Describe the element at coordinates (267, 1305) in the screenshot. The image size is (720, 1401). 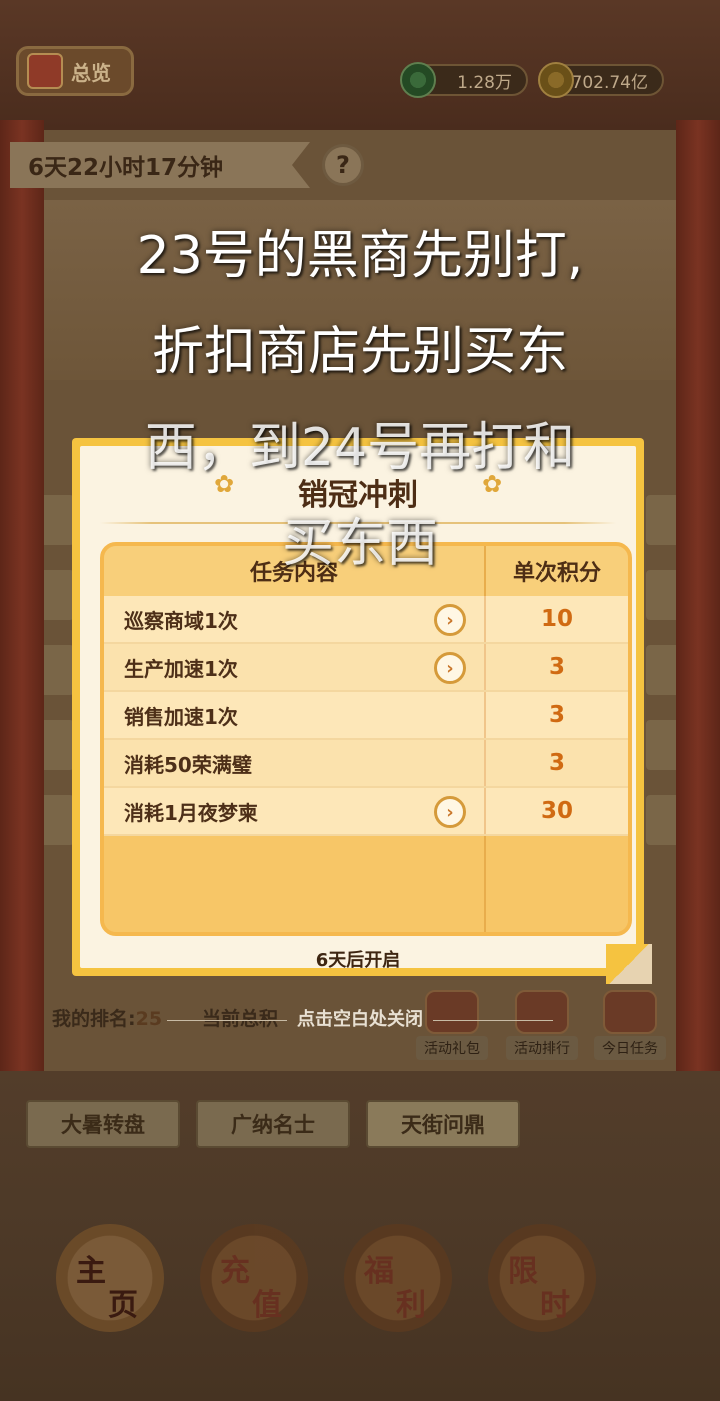
I see `nav-recharge-char-2: 值` at that location.